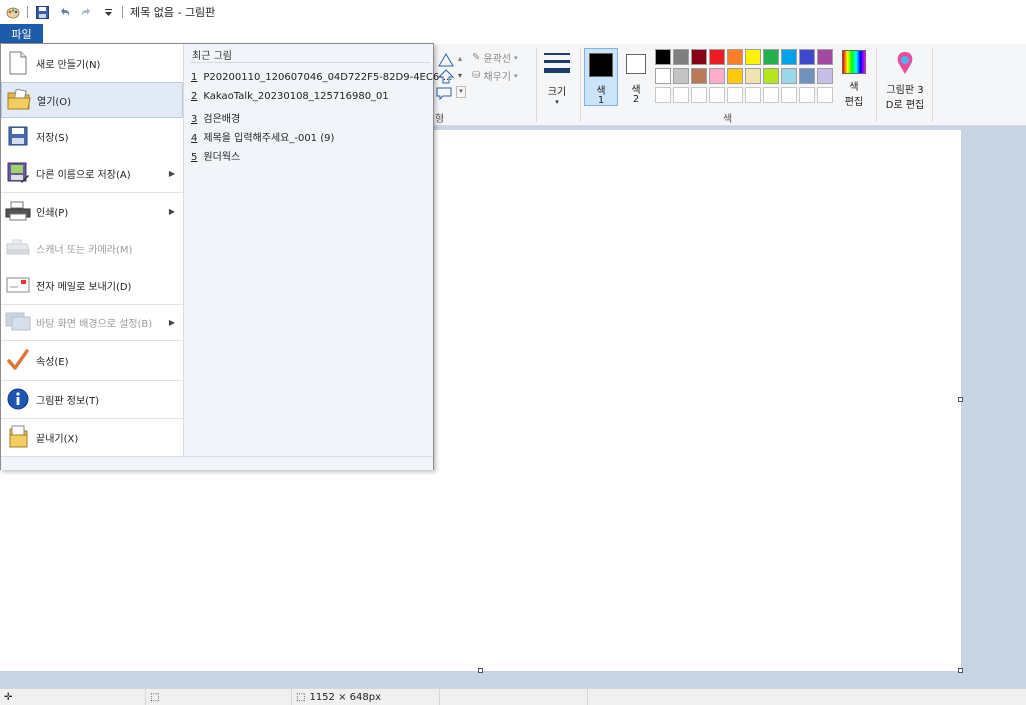  Describe the element at coordinates (290, 96) in the screenshot. I see `recent-picture-item: 2 KakaoTalk_20230108_125716980_01` at that location.